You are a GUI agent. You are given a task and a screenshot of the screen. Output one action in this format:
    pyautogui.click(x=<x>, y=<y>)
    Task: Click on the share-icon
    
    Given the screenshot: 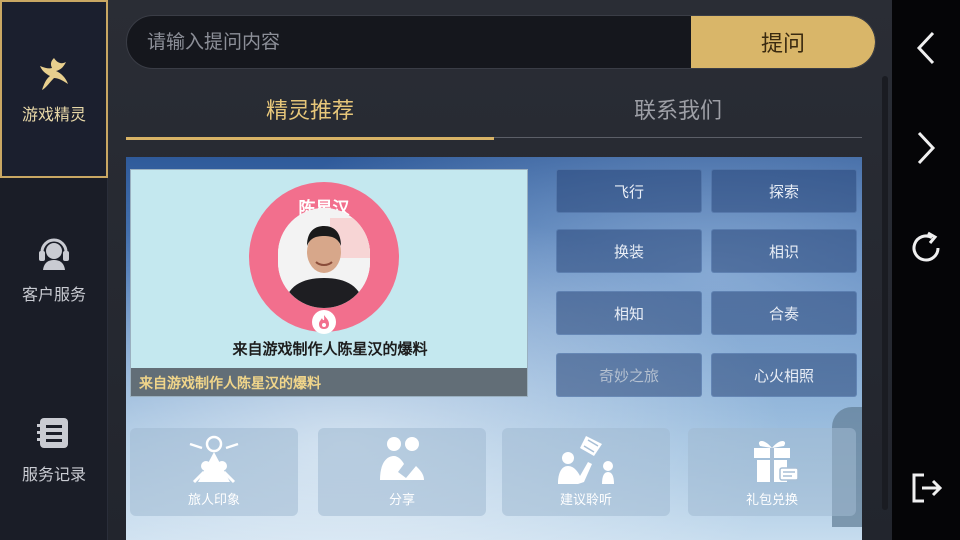 What is the action you would take?
    pyautogui.click(x=402, y=460)
    